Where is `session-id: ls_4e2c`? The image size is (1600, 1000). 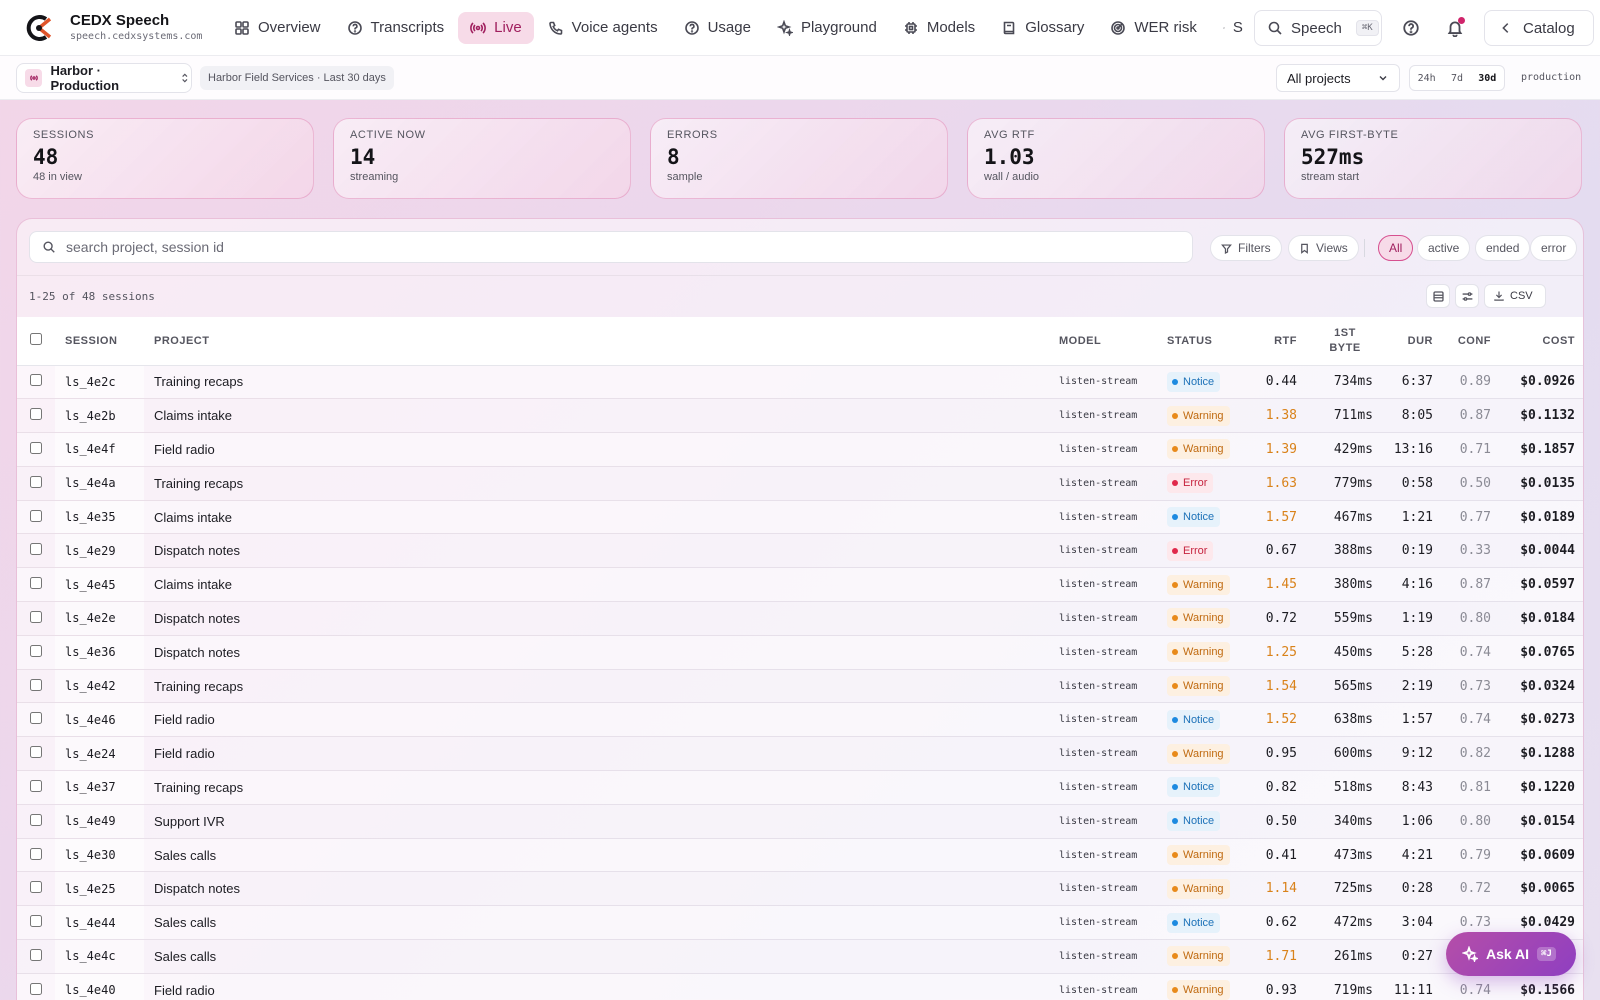 session-id: ls_4e2c is located at coordinates (99, 382).